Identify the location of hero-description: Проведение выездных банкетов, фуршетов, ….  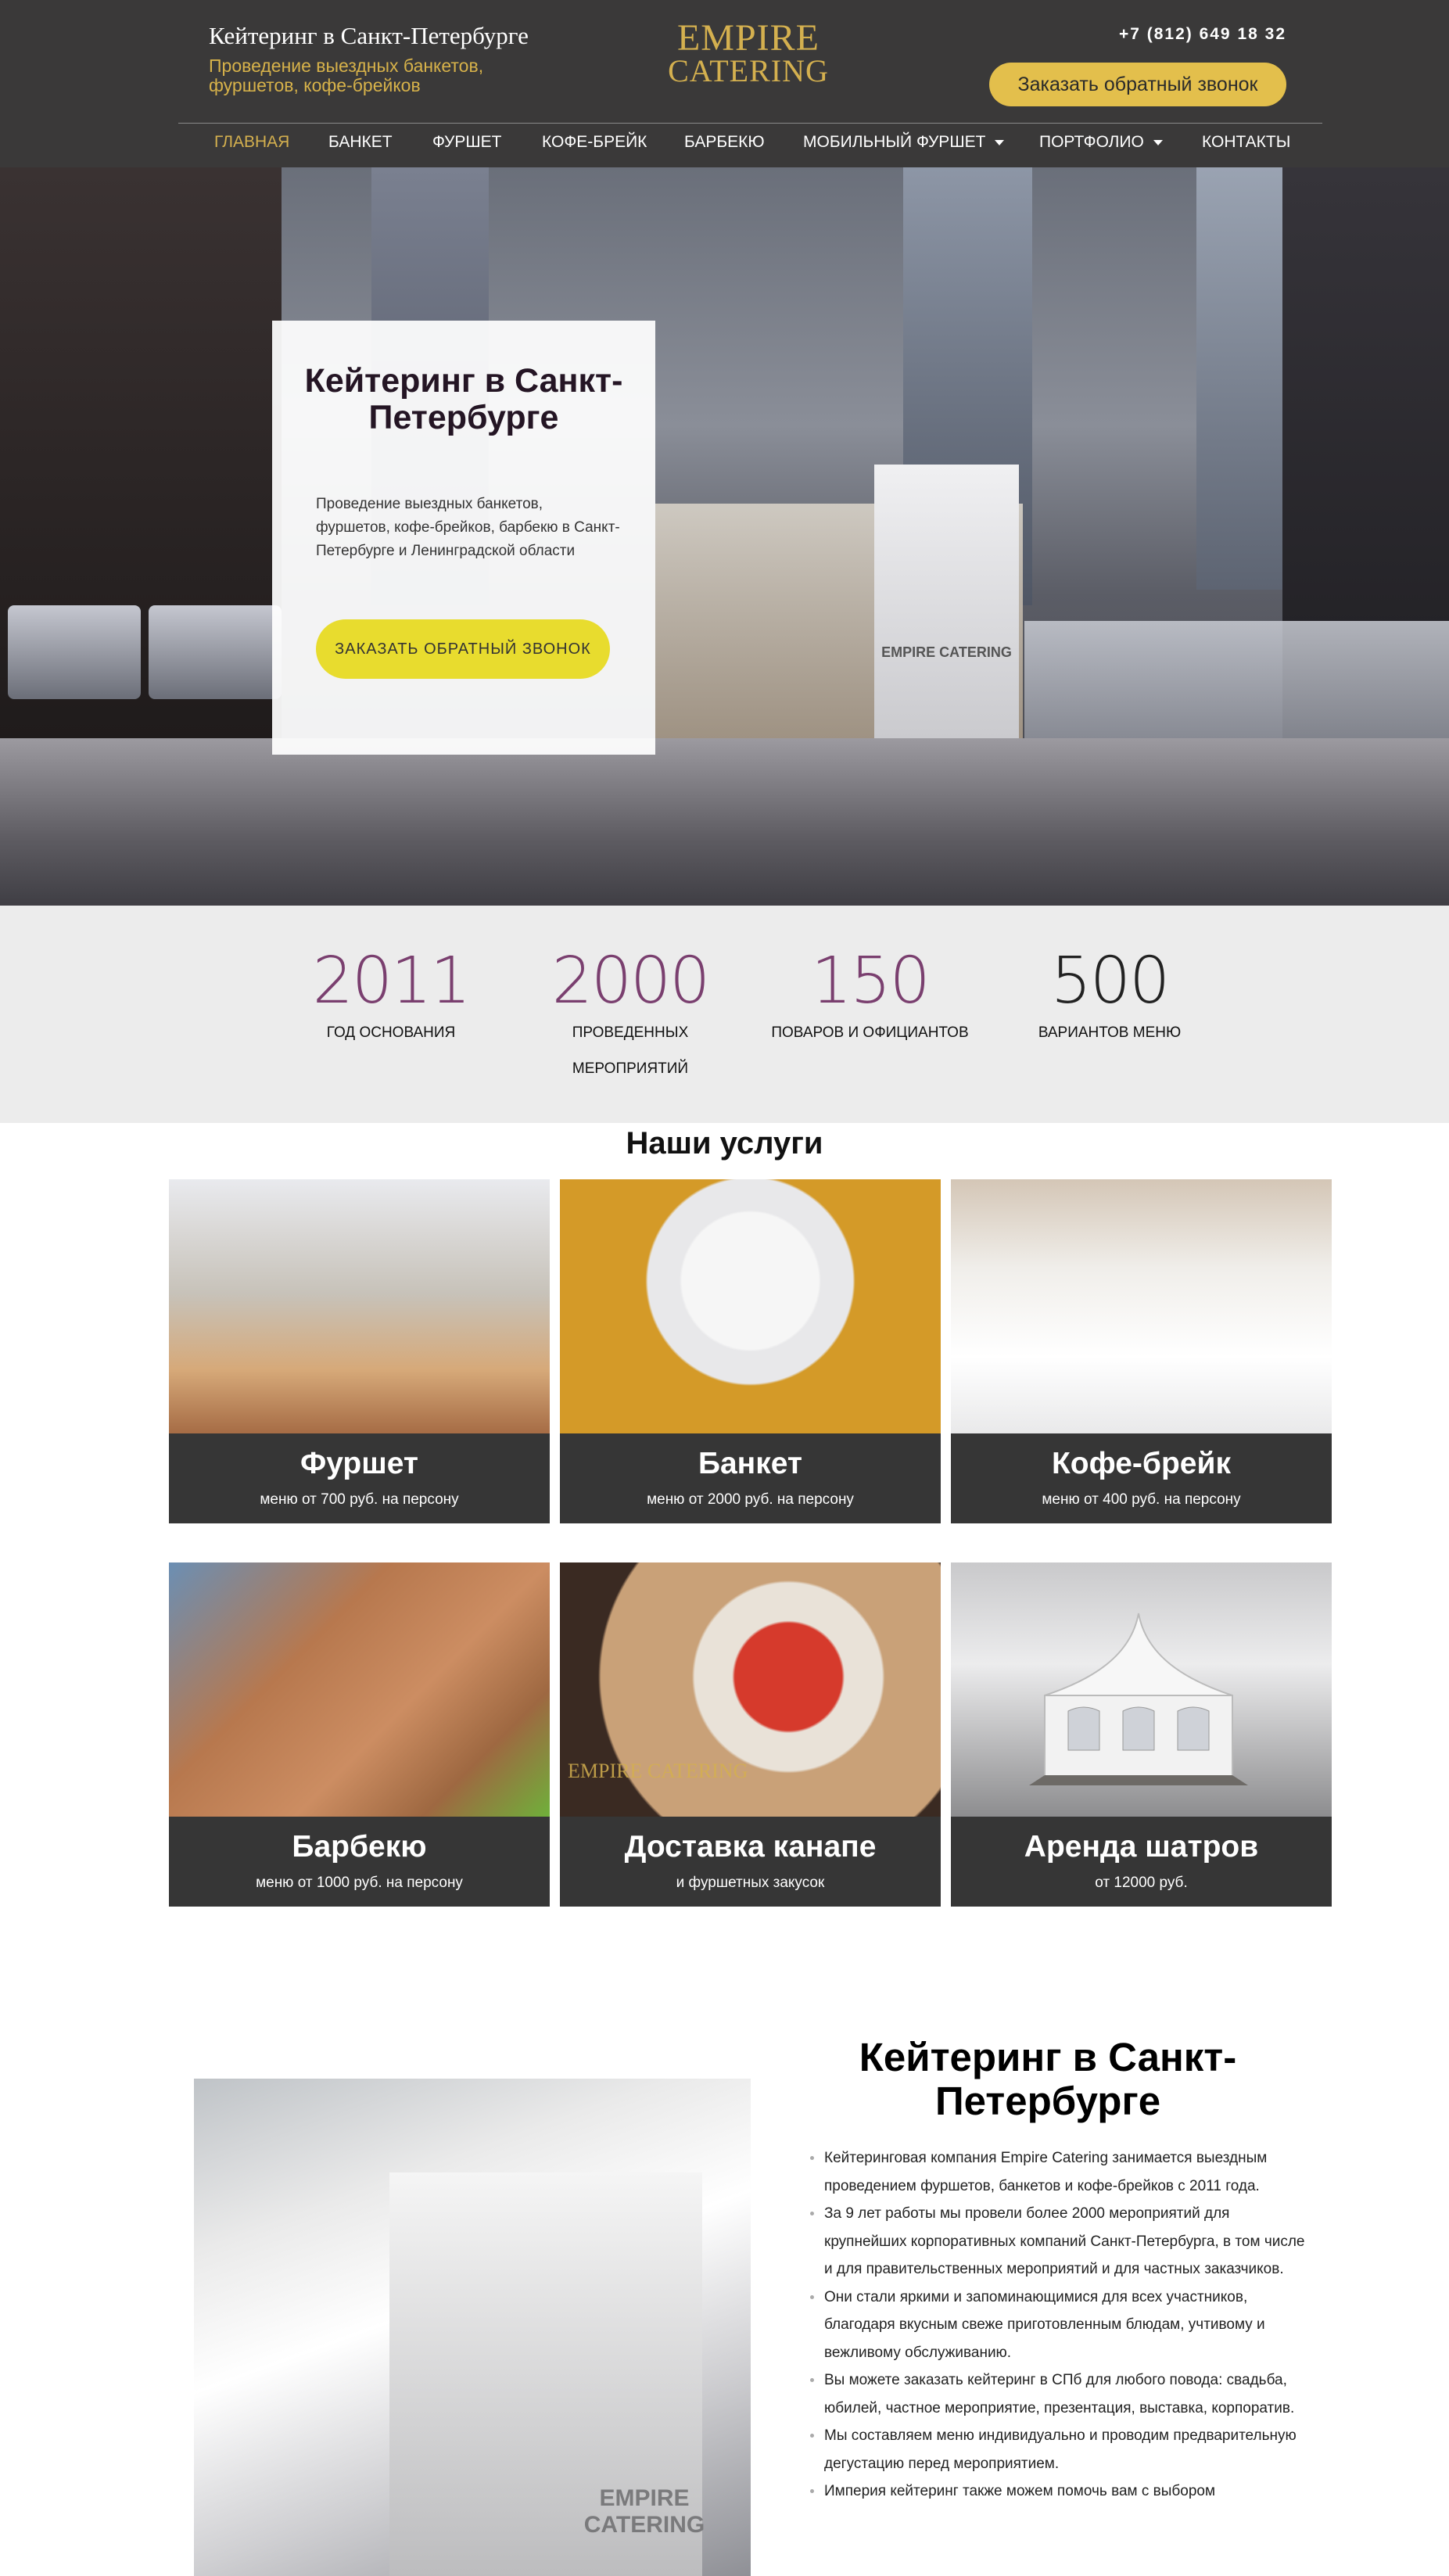
(468, 527).